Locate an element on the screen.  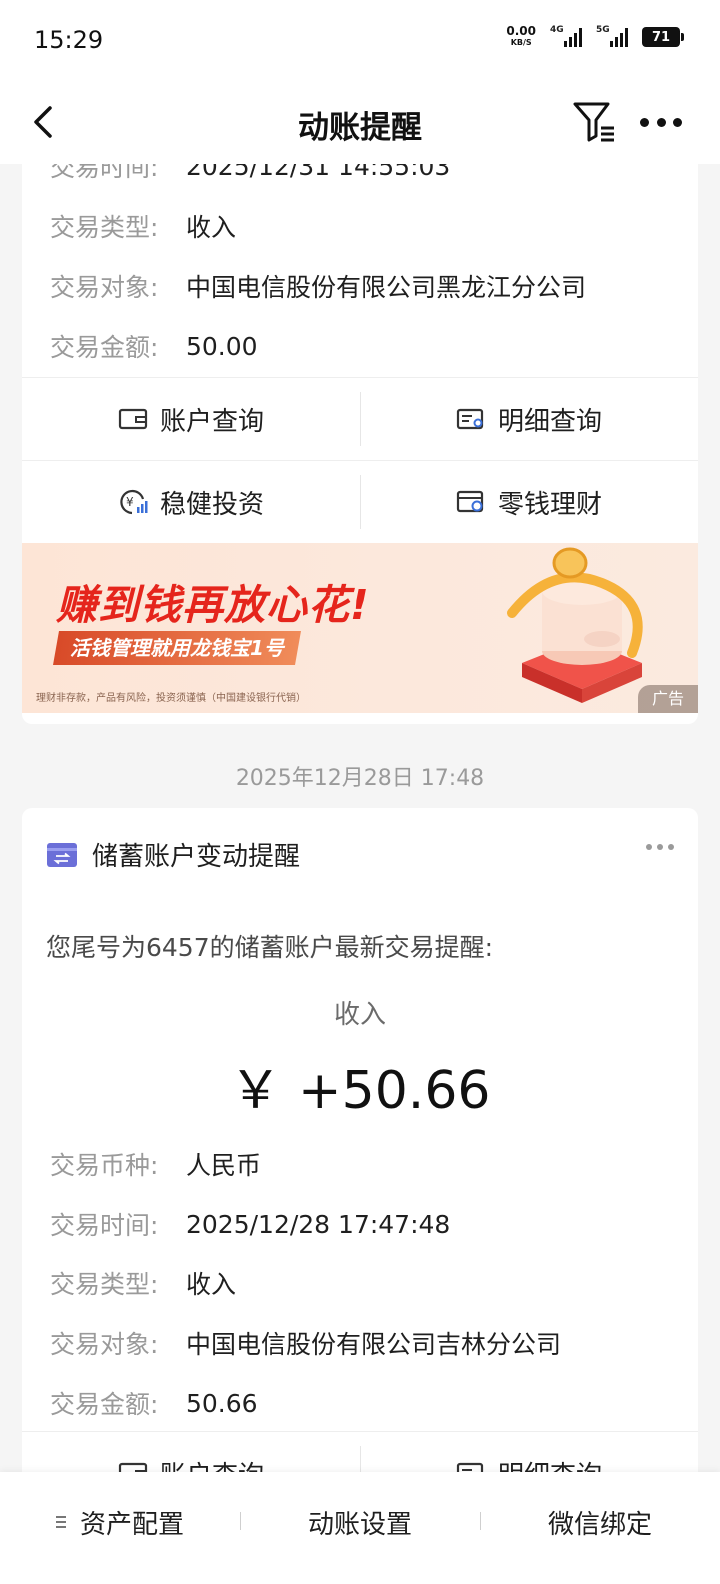
nav-bar: 动账提醒 is located at coordinates (360, 122).